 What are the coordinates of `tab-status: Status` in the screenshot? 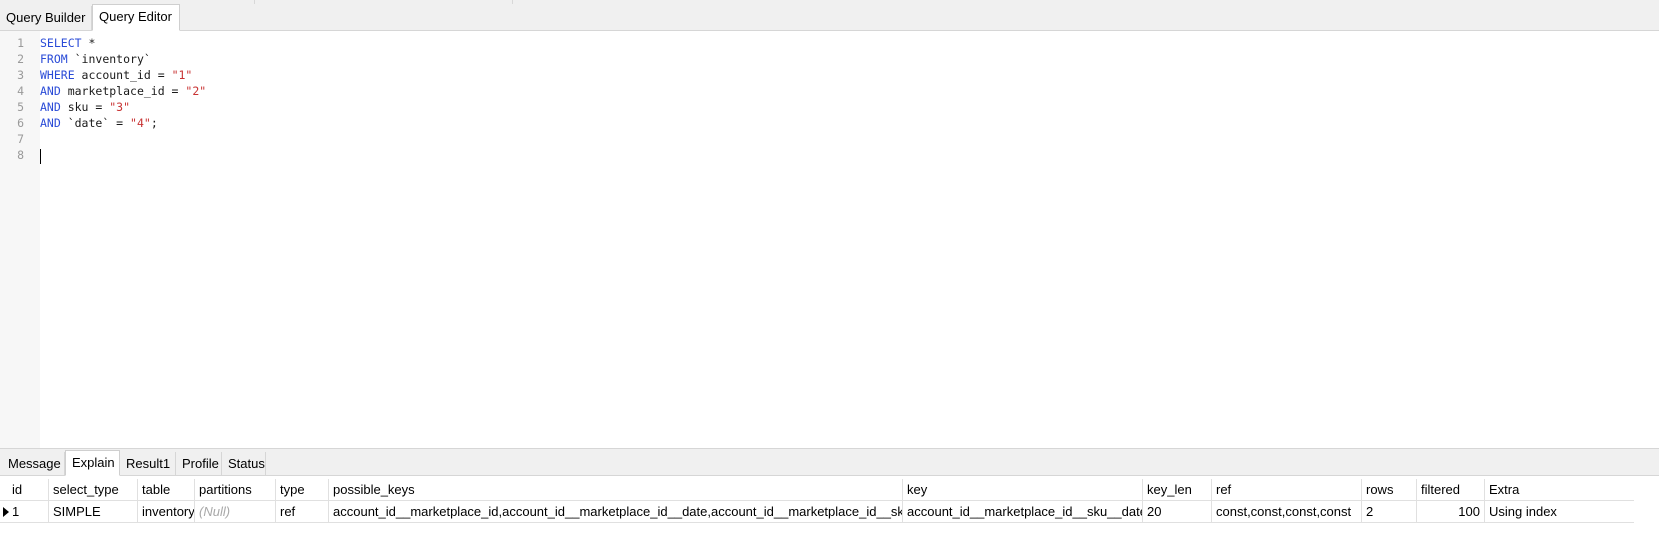 It's located at (244, 463).